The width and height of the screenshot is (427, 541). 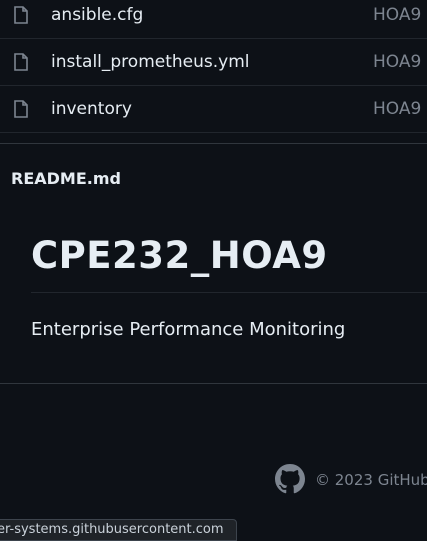 What do you see at coordinates (91, 109) in the screenshot?
I see `file-name-link: inventory` at bounding box center [91, 109].